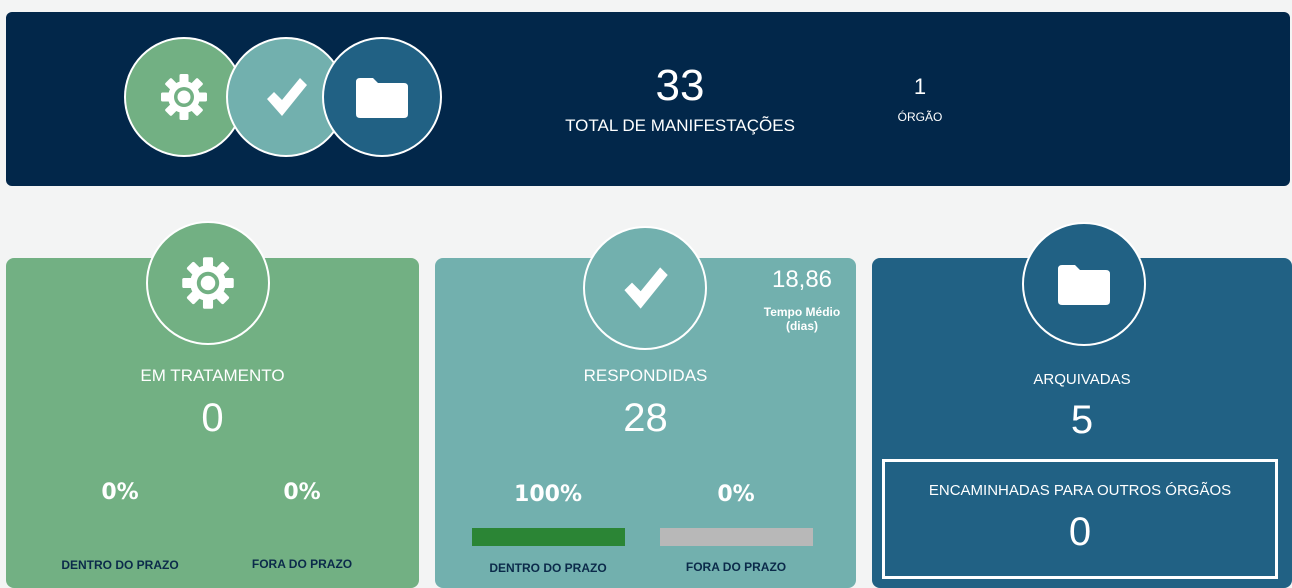  I want to click on card-respondidas-icon-circle, so click(645, 288).